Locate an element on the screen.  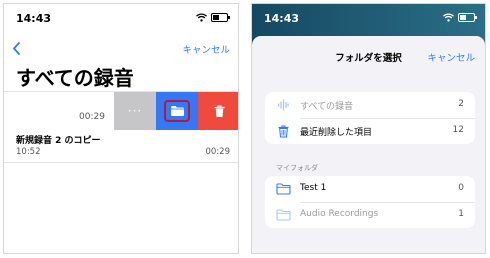
folder-count: 12 is located at coordinates (458, 130).